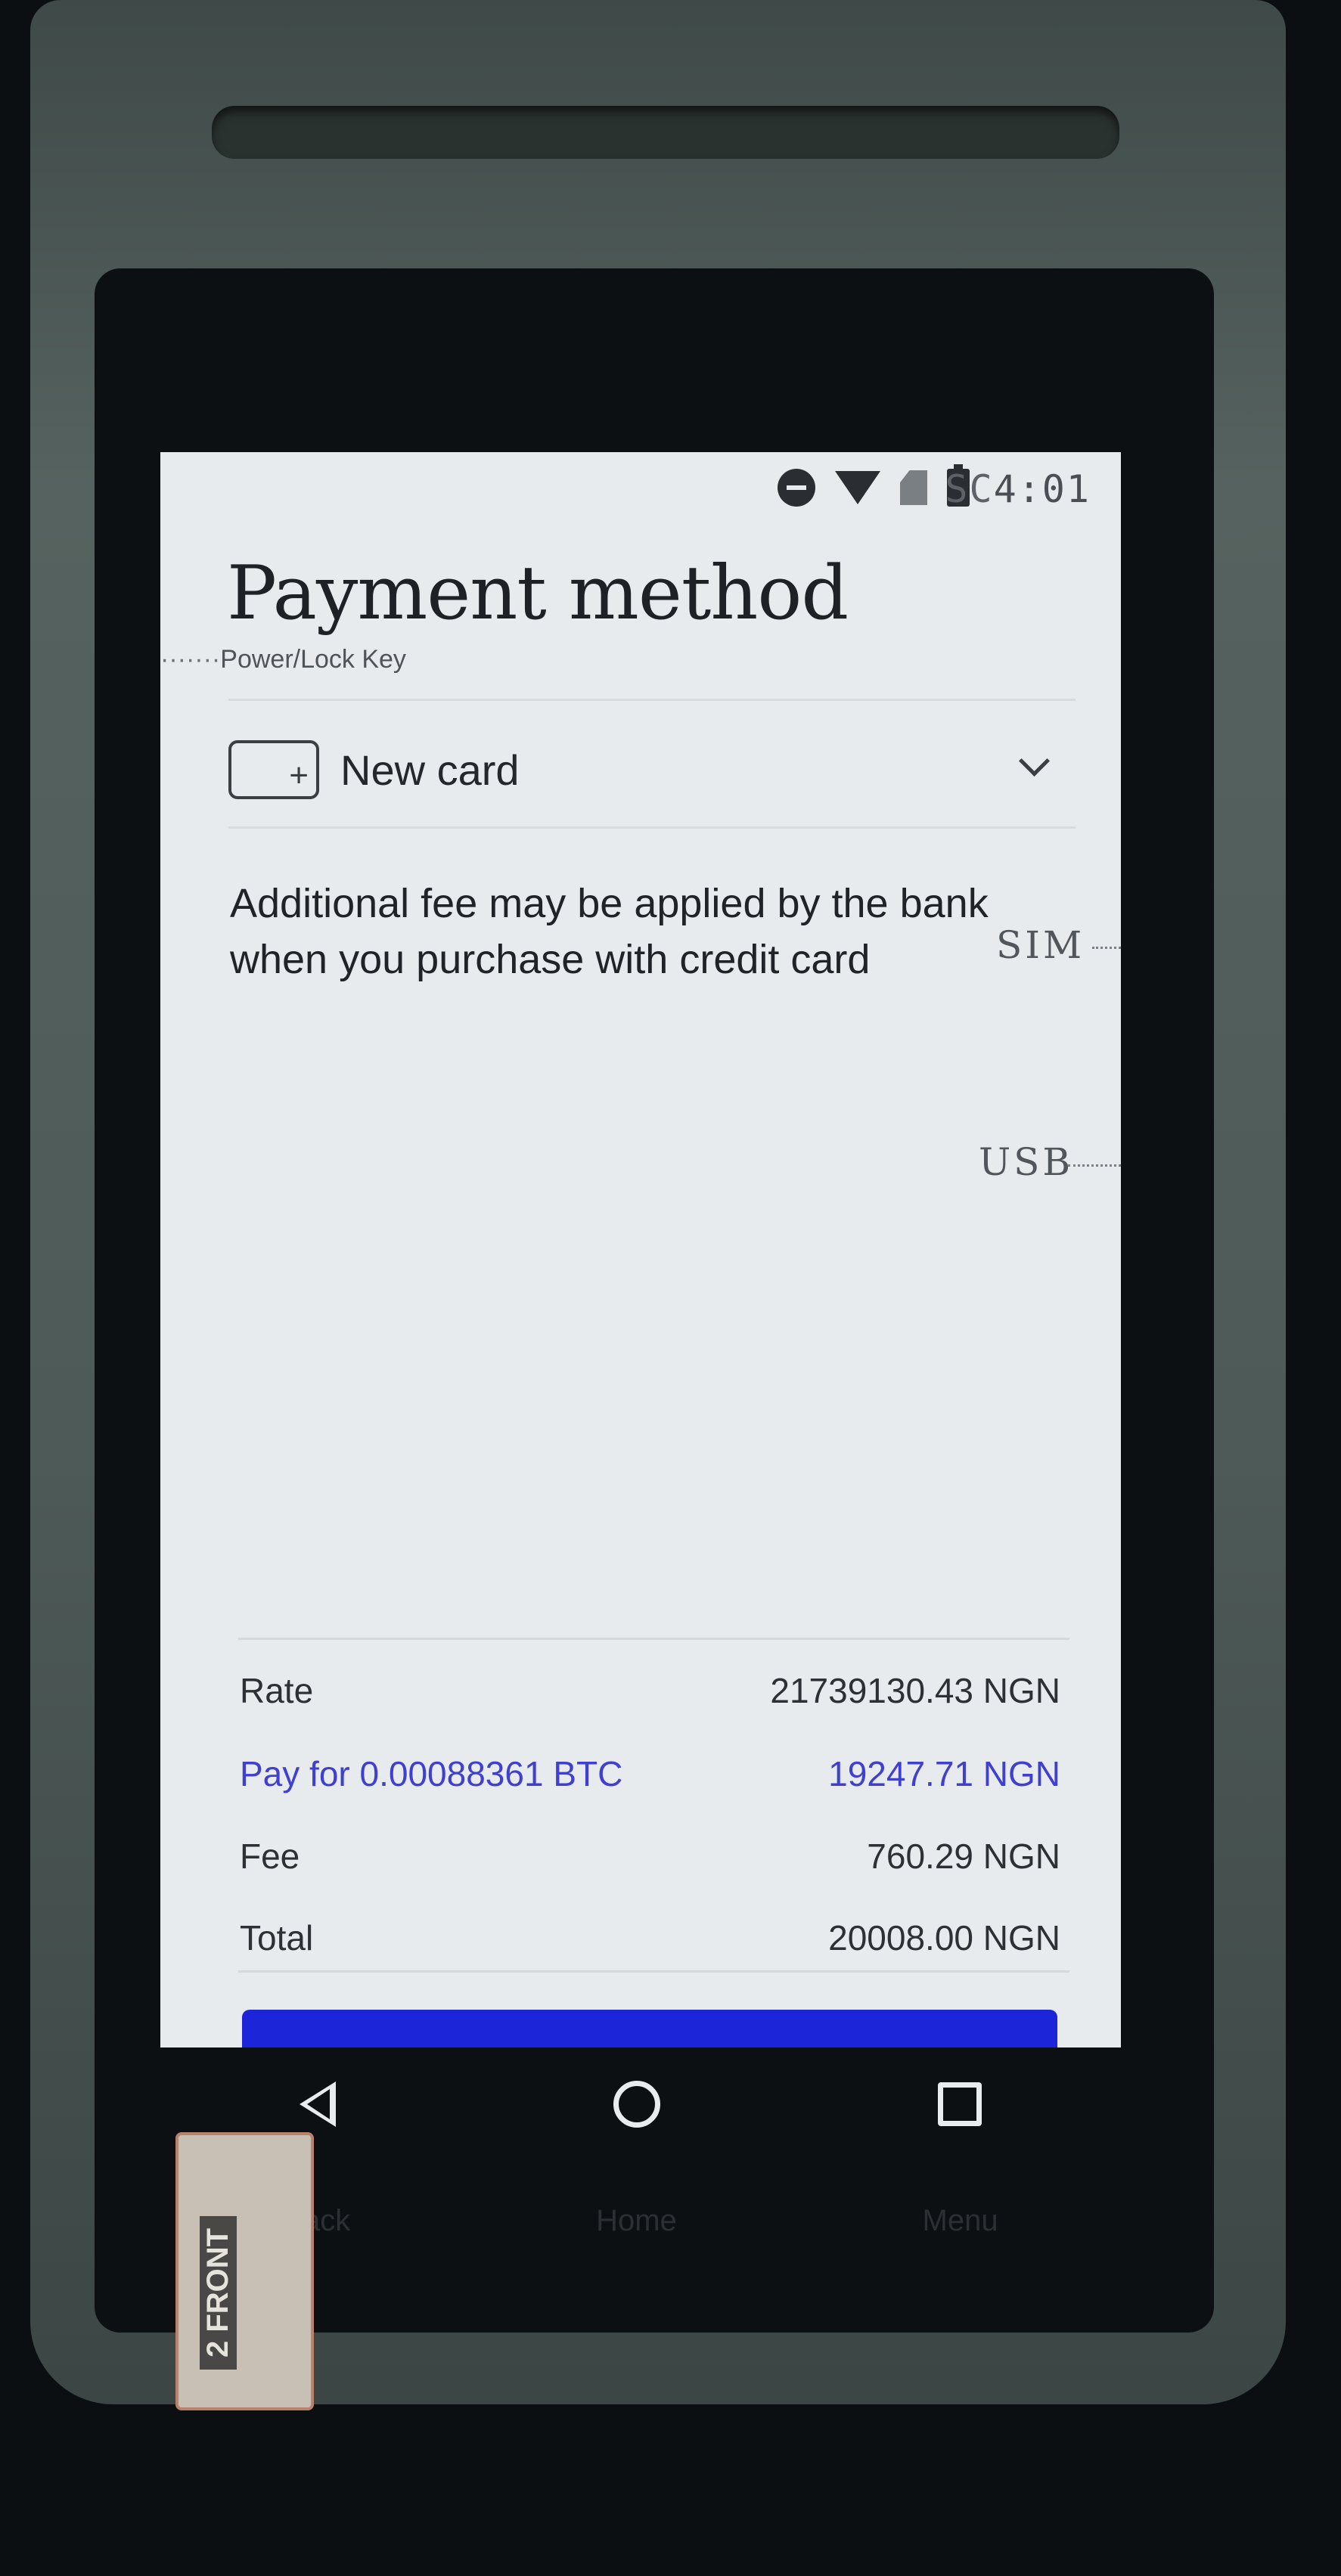 The height and width of the screenshot is (2576, 1341). What do you see at coordinates (270, 1856) in the screenshot?
I see `summary-row-label: Fee` at bounding box center [270, 1856].